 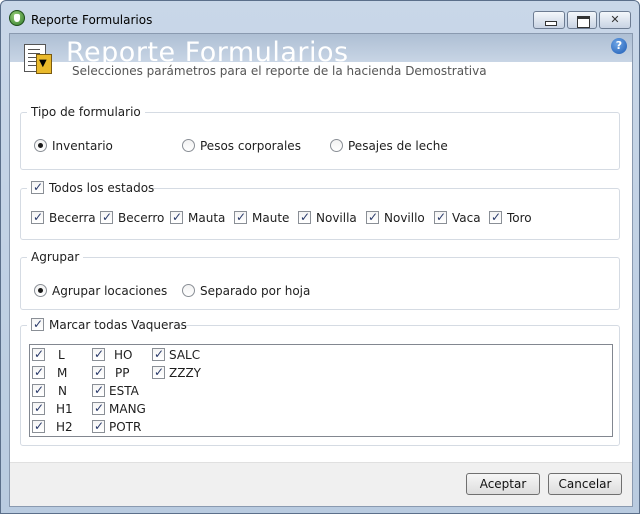 I want to click on help-icon: ?, so click(x=619, y=46).